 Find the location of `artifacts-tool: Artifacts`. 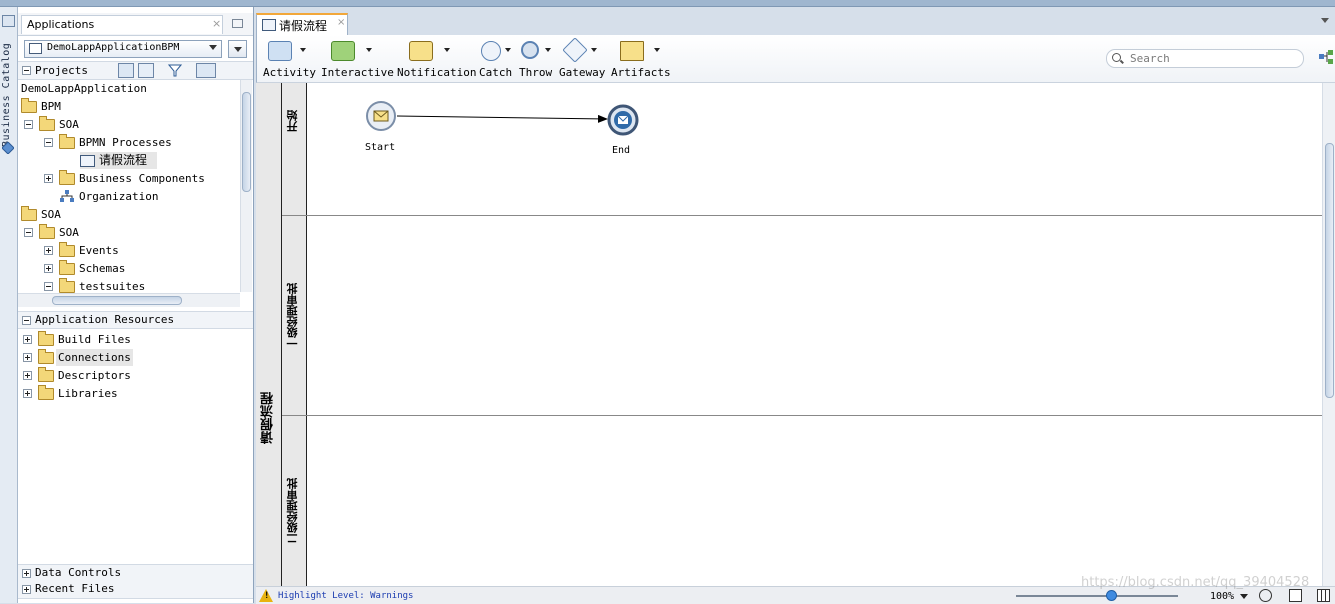

artifacts-tool: Artifacts is located at coordinates (641, 59).